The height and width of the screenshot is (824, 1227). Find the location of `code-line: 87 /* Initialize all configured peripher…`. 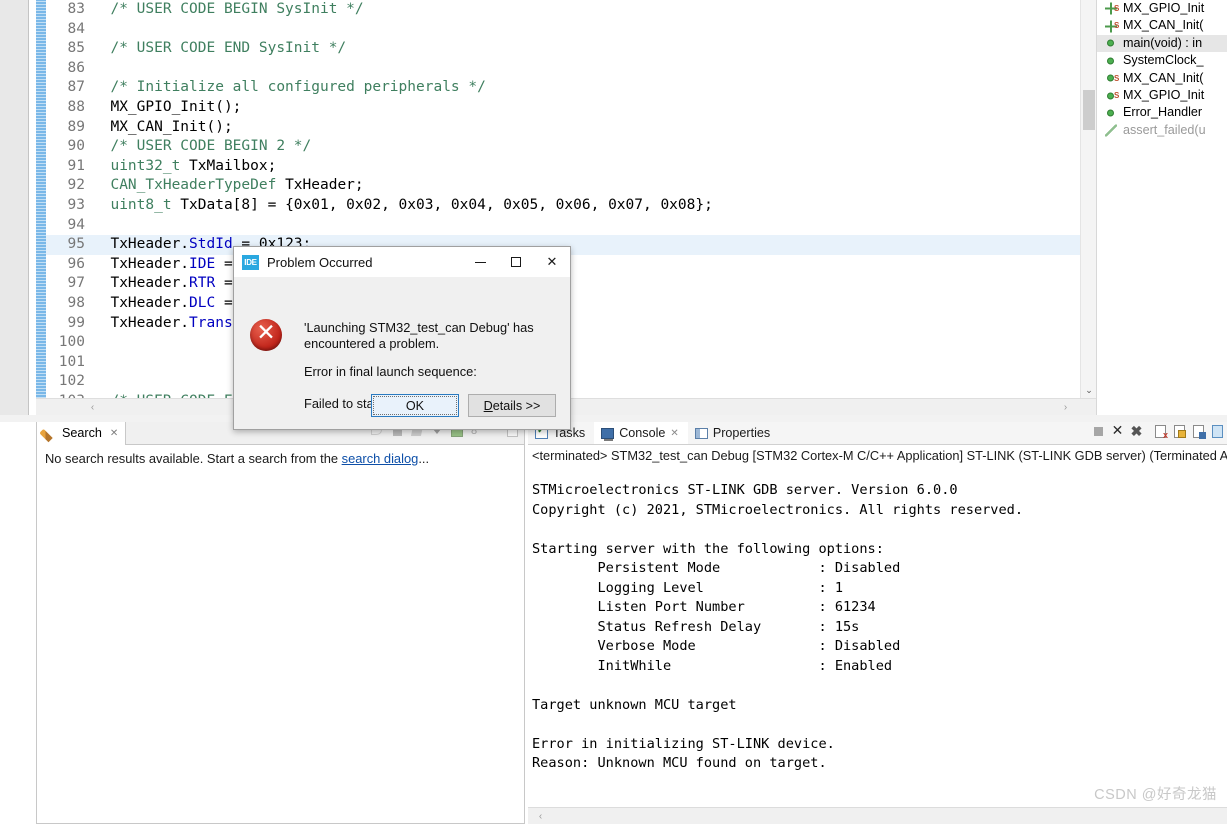

code-line: 87 /* Initialize all configured peripher… is located at coordinates (571, 88).